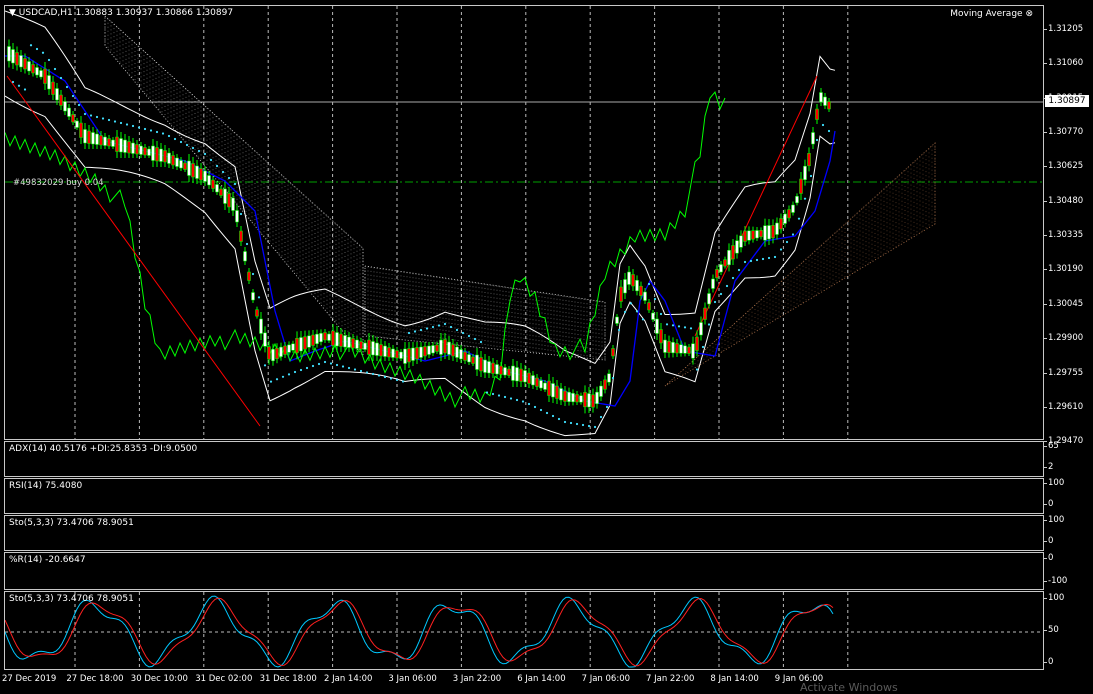 Image resolution: width=1093 pixels, height=694 pixels. What do you see at coordinates (58, 183) in the screenshot?
I see `order-label: #49832029 buy 0.04` at bounding box center [58, 183].